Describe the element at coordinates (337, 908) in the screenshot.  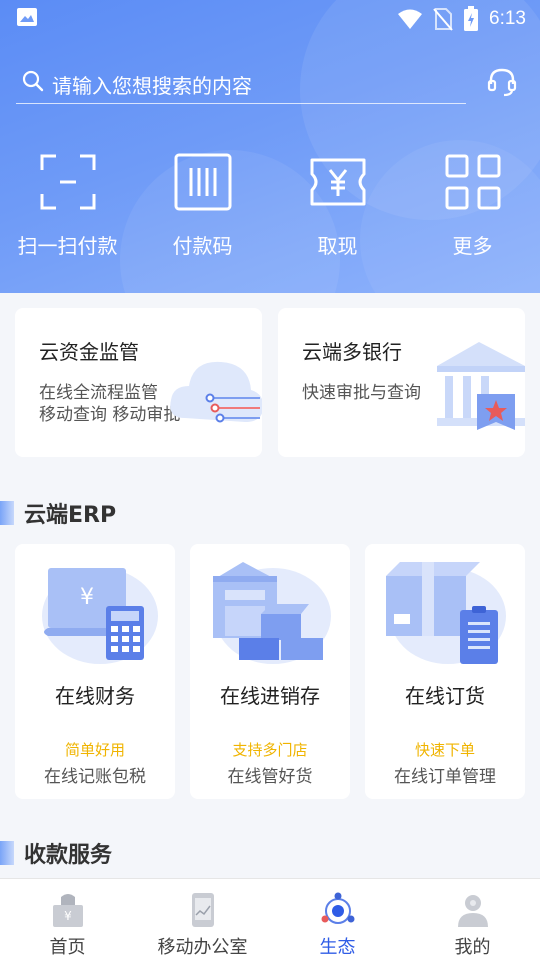
I see `ecosystem-icon` at that location.